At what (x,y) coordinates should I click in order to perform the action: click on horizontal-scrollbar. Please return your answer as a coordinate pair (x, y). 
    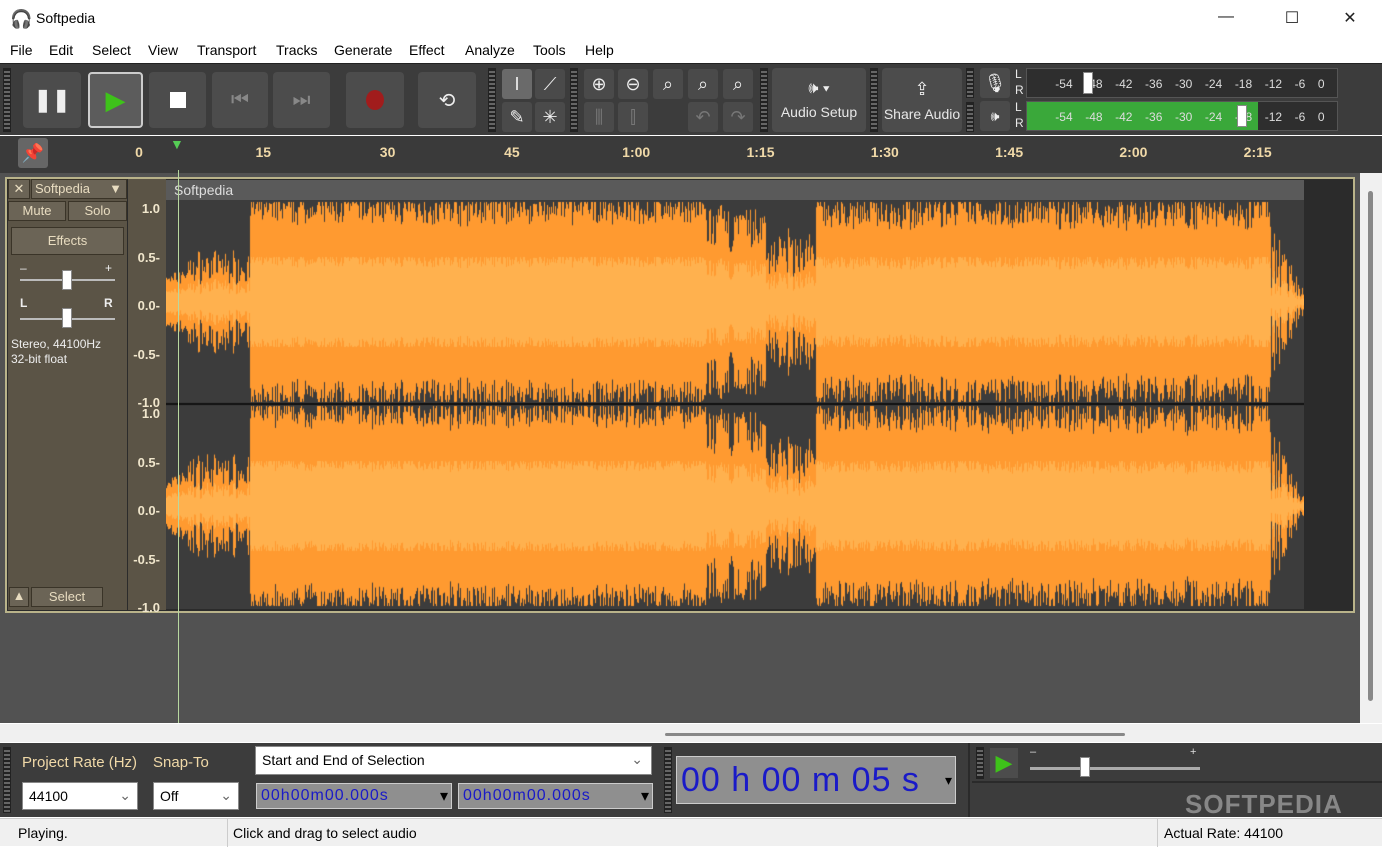
    Looking at the image, I should click on (691, 733).